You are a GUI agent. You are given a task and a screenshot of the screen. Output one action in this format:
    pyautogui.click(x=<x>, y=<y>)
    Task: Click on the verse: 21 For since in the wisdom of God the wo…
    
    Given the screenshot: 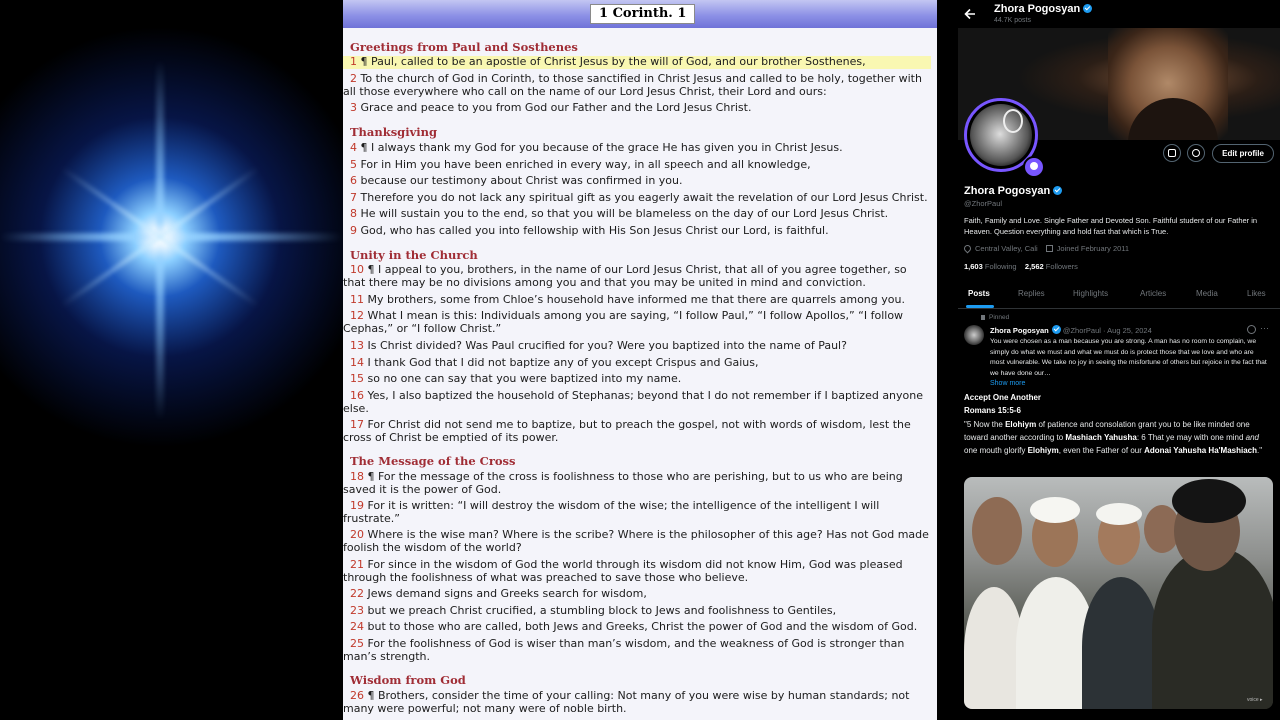 What is the action you would take?
    pyautogui.click(x=637, y=571)
    